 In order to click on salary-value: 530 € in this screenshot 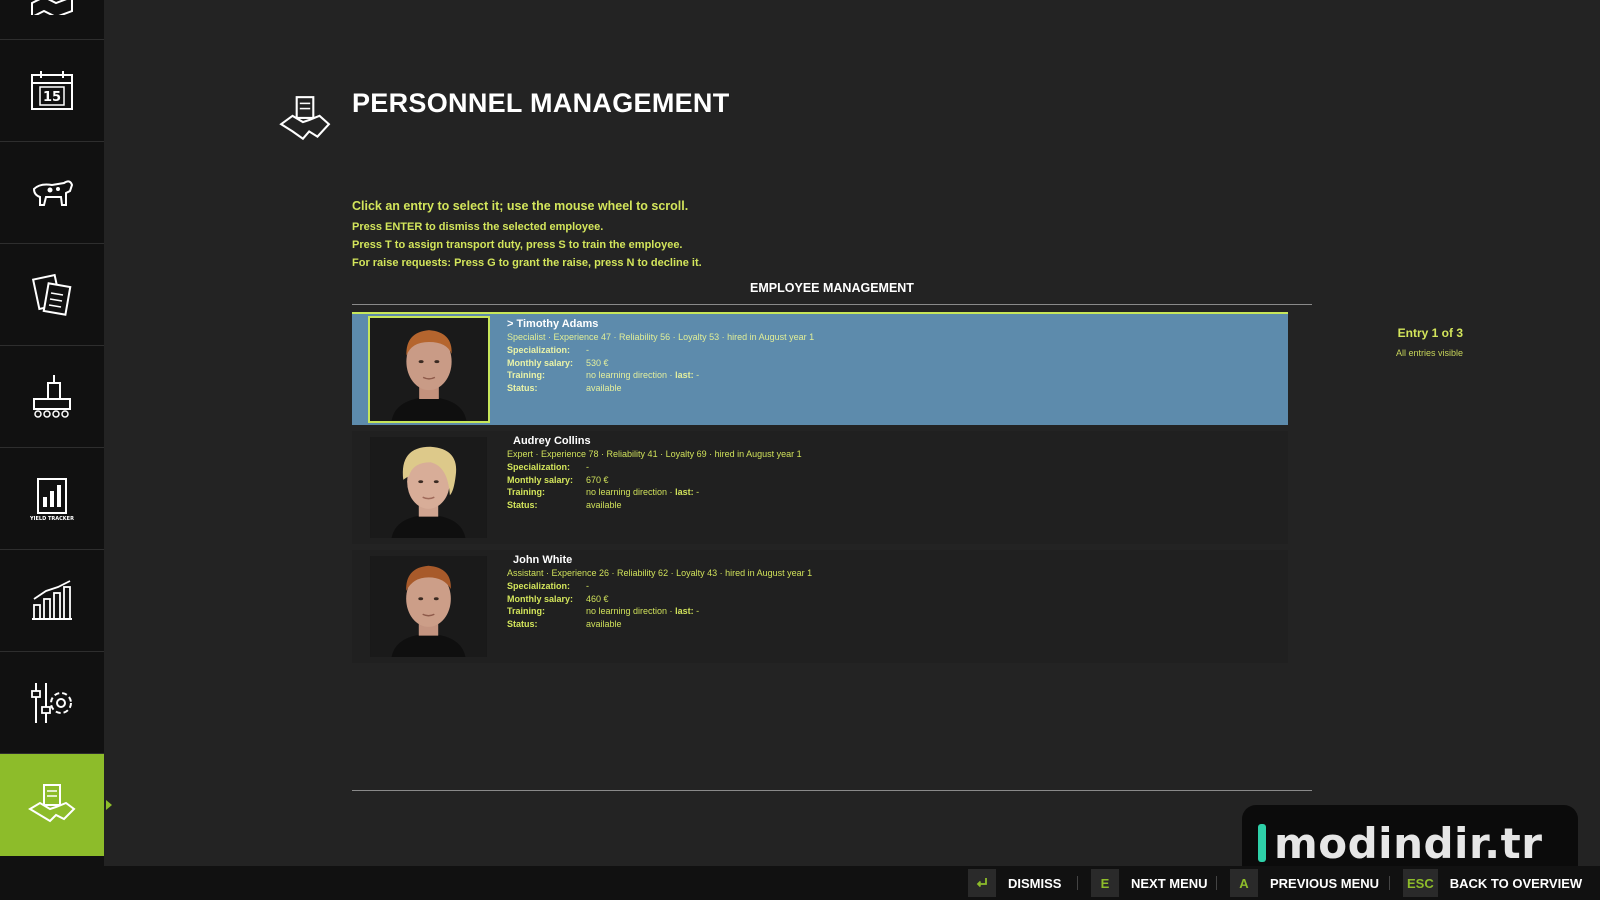, I will do `click(597, 362)`.